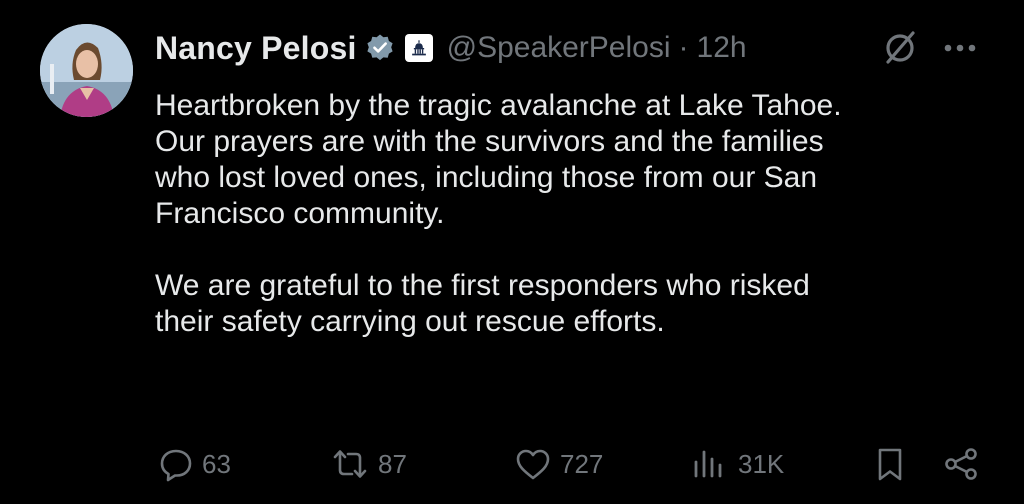 The width and height of the screenshot is (1024, 504). Describe the element at coordinates (559, 48) in the screenshot. I see `author-handle: @SpeakerPelosi` at that location.